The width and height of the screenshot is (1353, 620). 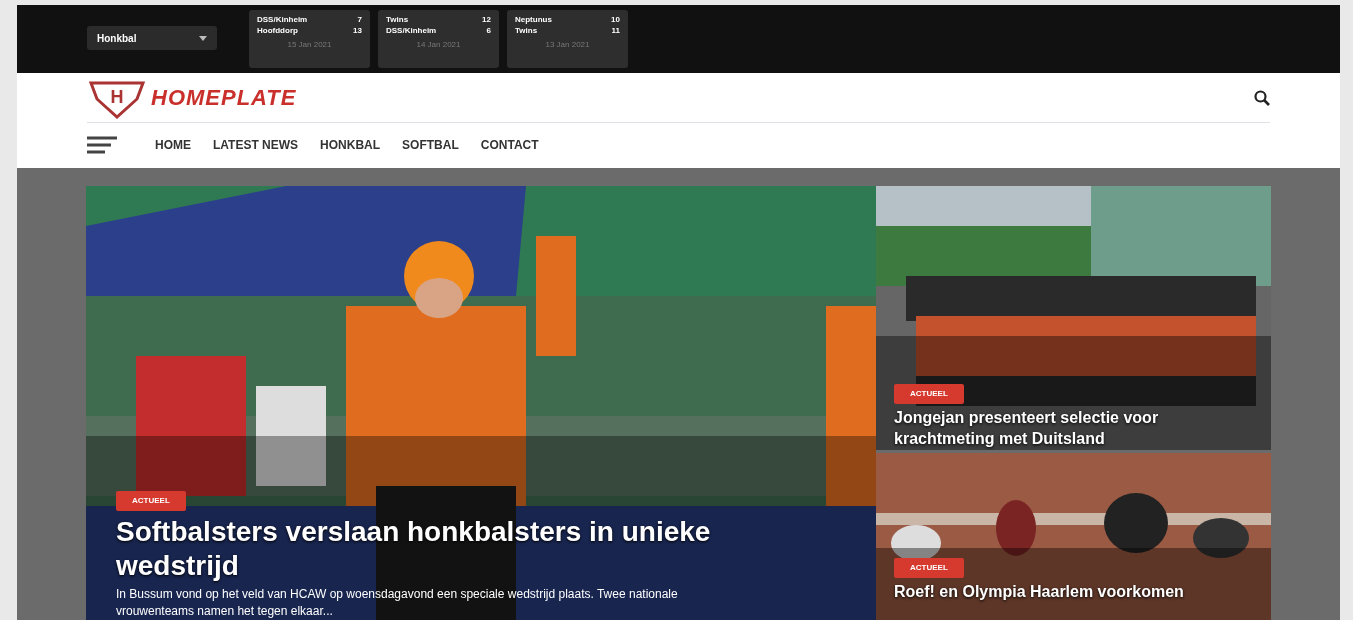 I want to click on team-score: 13, so click(x=357, y=30).